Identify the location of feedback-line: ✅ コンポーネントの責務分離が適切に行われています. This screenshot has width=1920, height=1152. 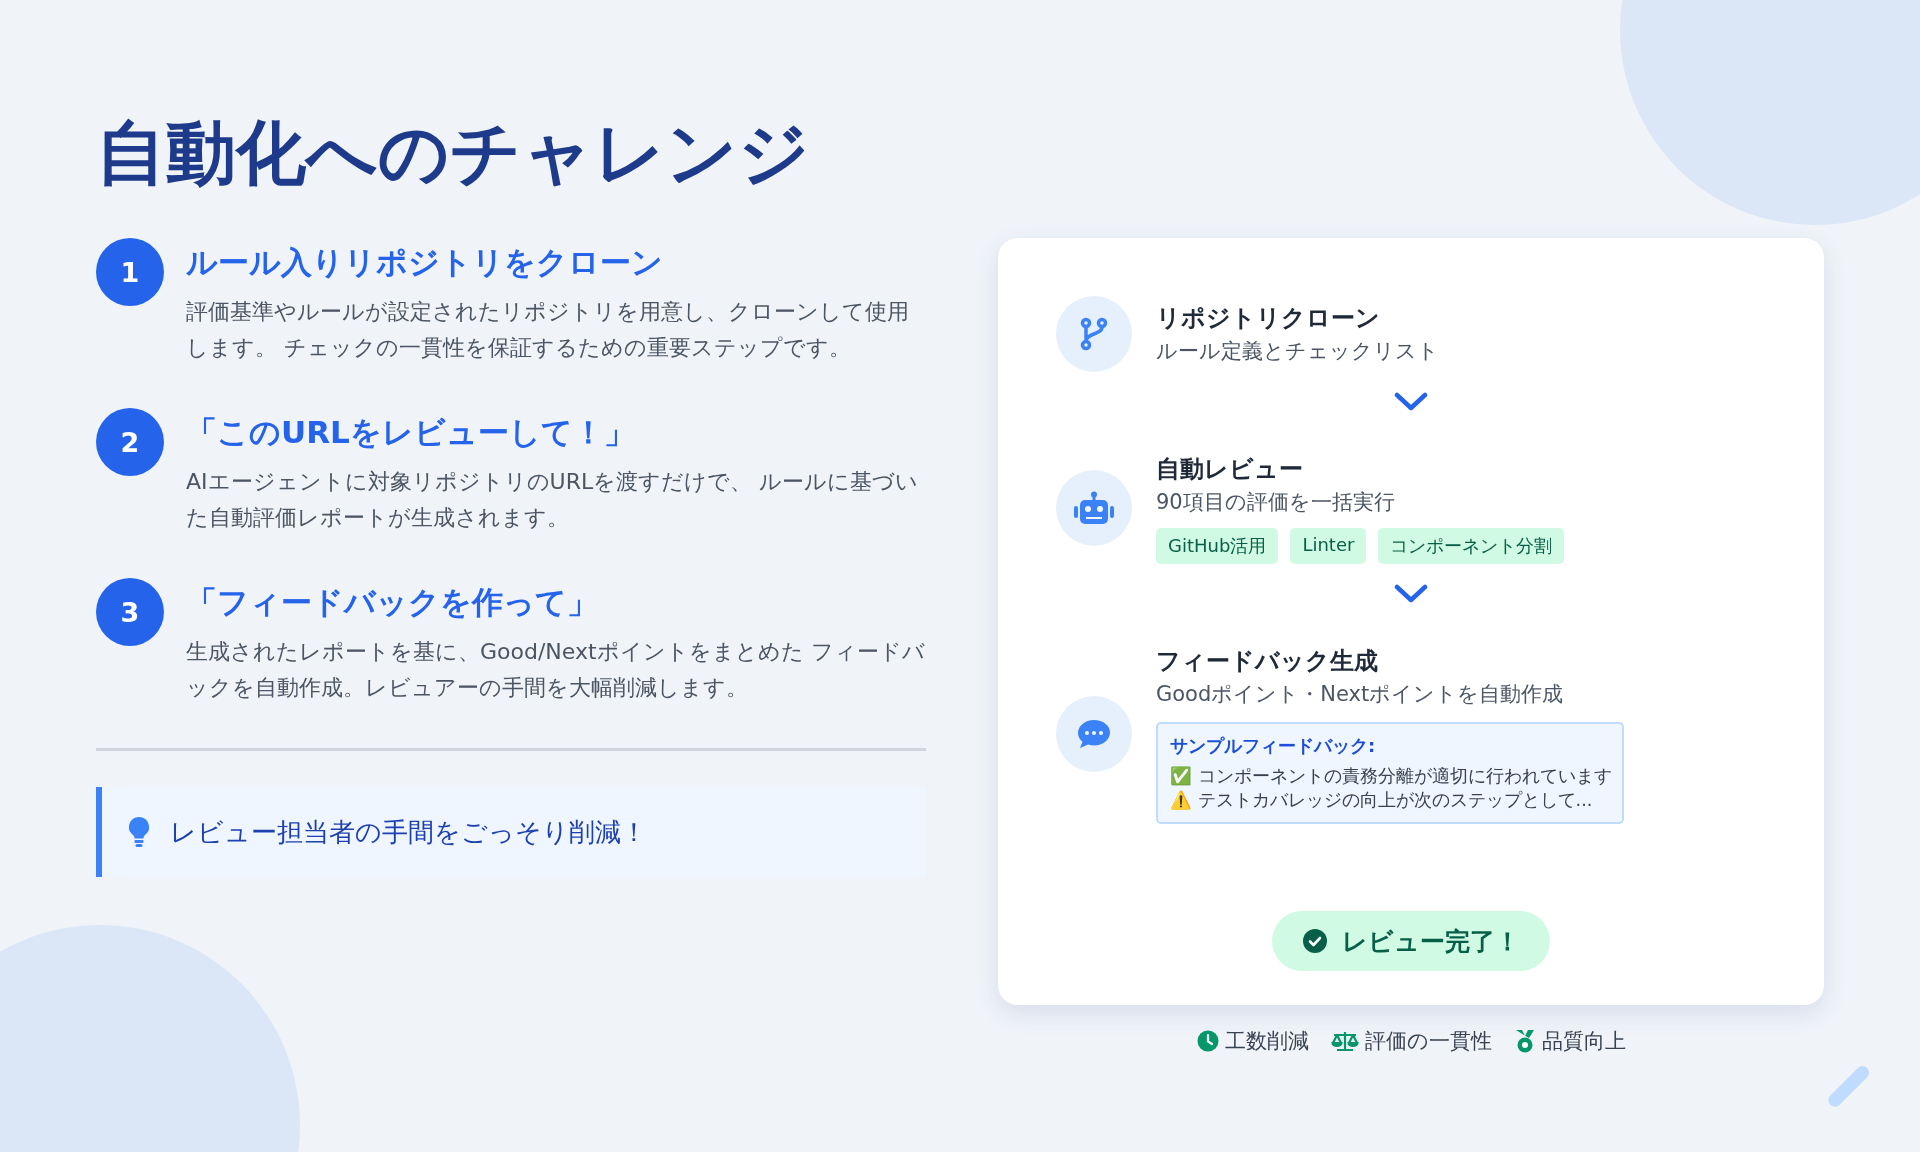
(1390, 776).